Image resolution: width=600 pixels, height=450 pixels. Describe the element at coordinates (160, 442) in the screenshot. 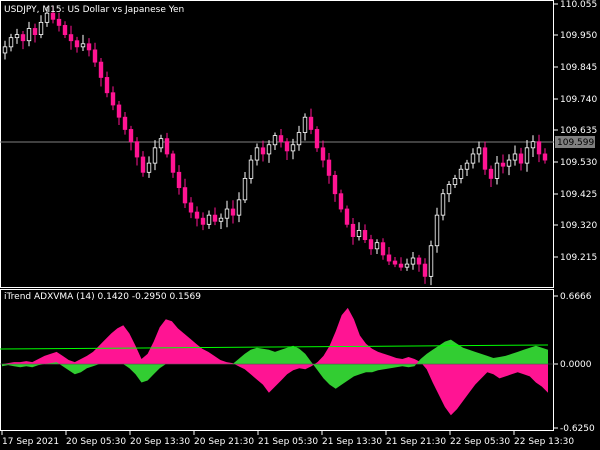

I see `time-tick-label: 20 Sep 13:30` at that location.